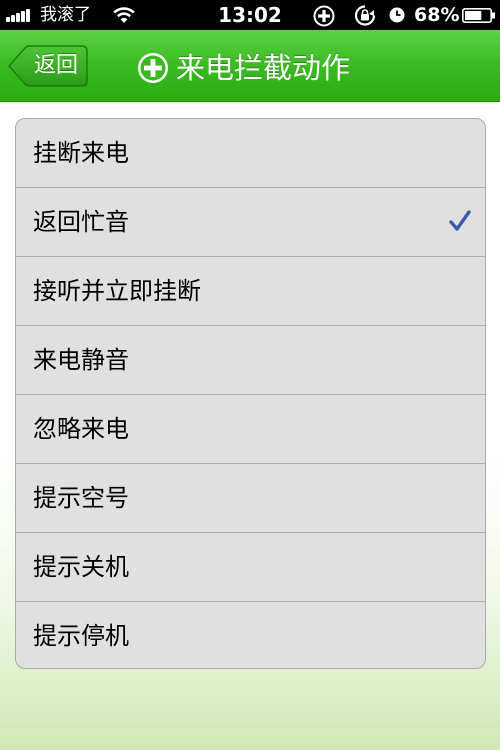 This screenshot has width=500, height=750. I want to click on list-item-mute-call: 来电静音, so click(250, 360).